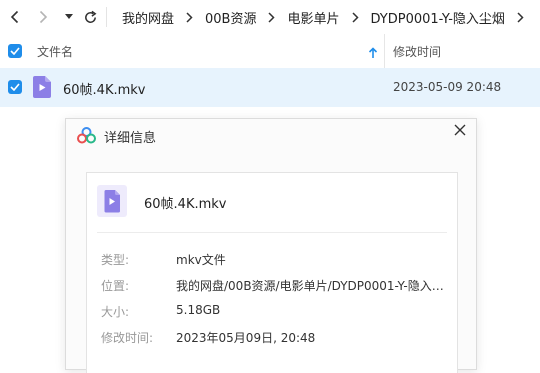 Image resolution: width=540 pixels, height=373 pixels. I want to click on select-all-checkbox, so click(15, 51).